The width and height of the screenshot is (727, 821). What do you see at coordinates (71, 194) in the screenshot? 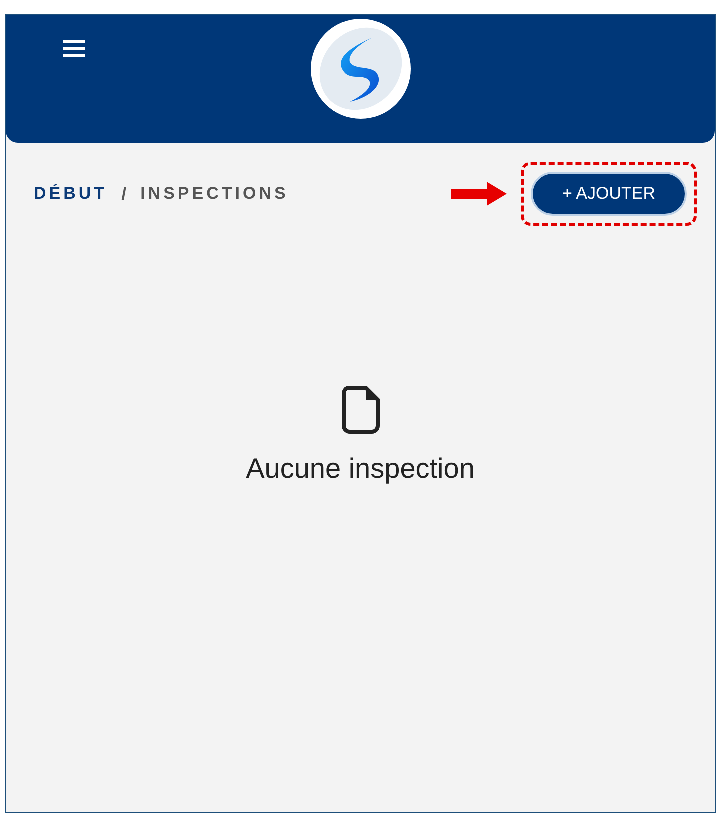
I see `breadcrumb-link: DÉBUT` at bounding box center [71, 194].